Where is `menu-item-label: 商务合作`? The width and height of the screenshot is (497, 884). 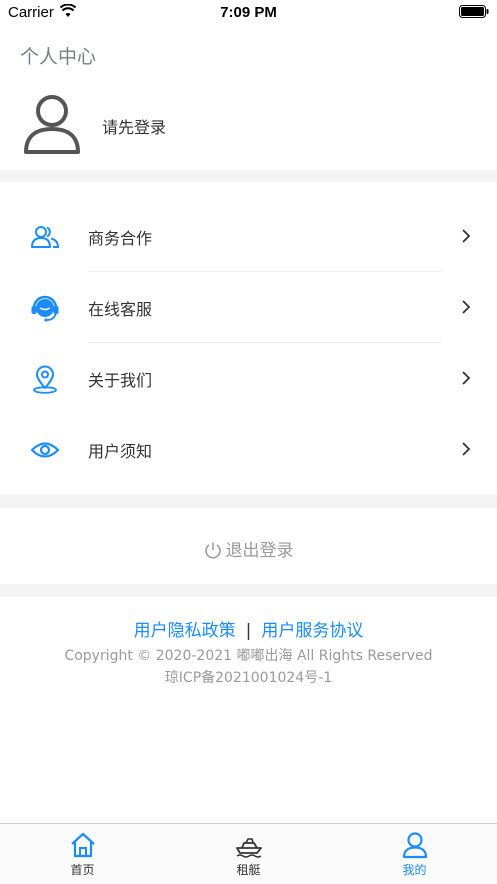
menu-item-label: 商务合作 is located at coordinates (120, 238).